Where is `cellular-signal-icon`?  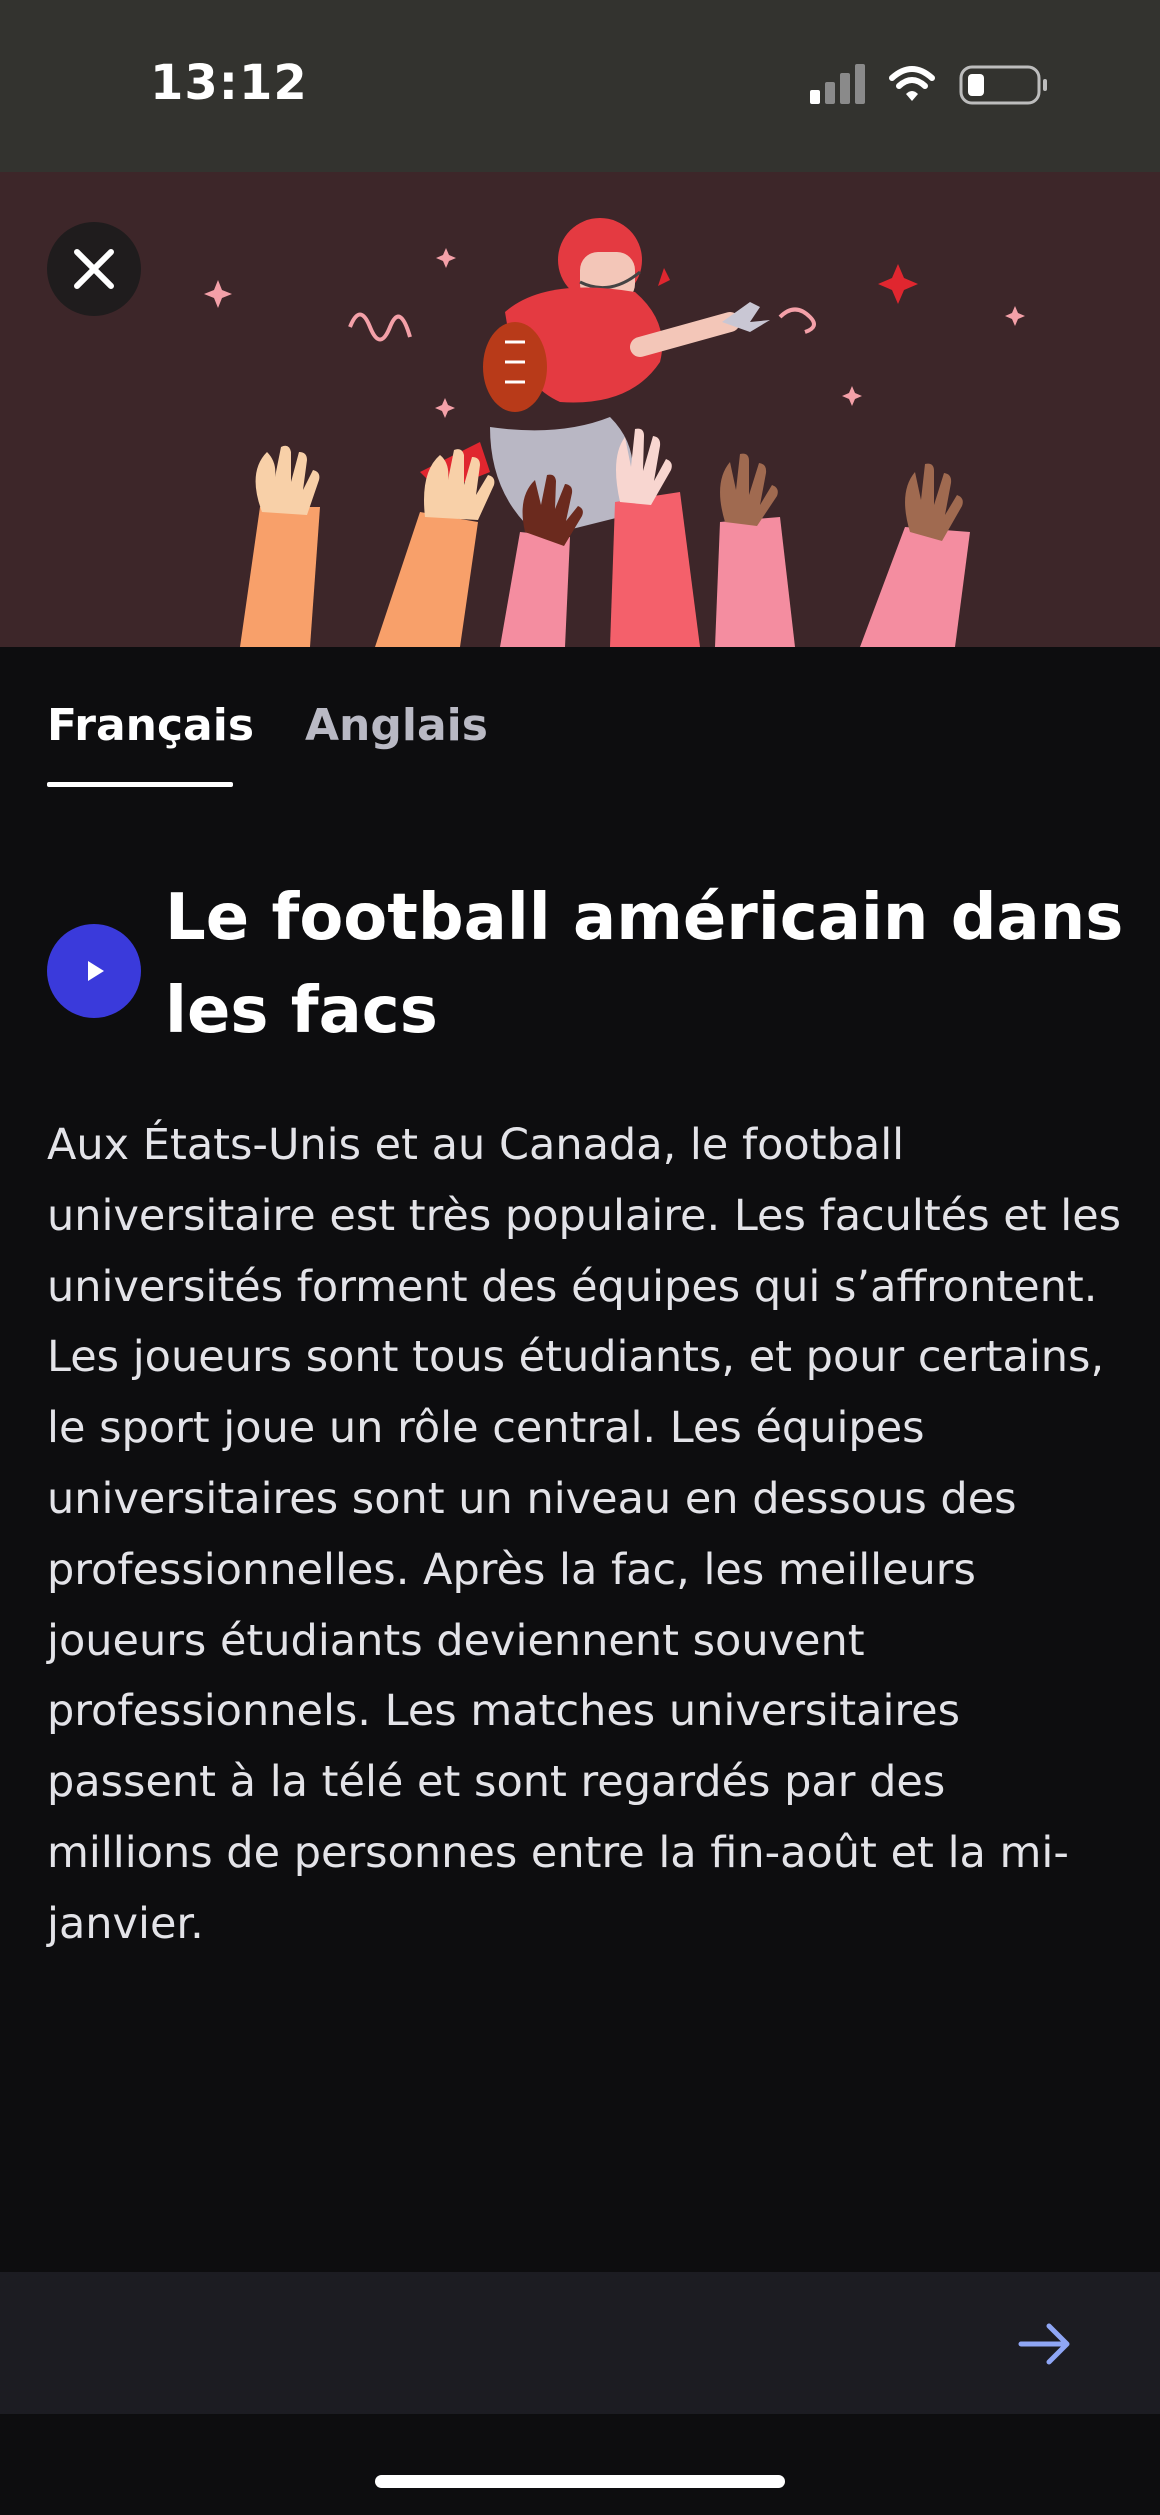
cellular-signal-icon is located at coordinates (837, 84).